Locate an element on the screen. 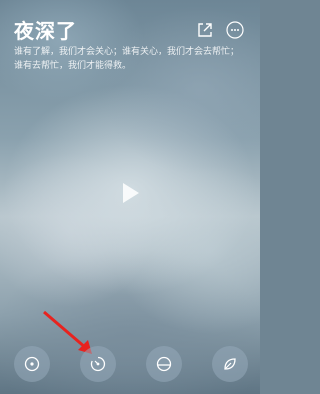 The image size is (320, 394). focus-button is located at coordinates (32, 364).